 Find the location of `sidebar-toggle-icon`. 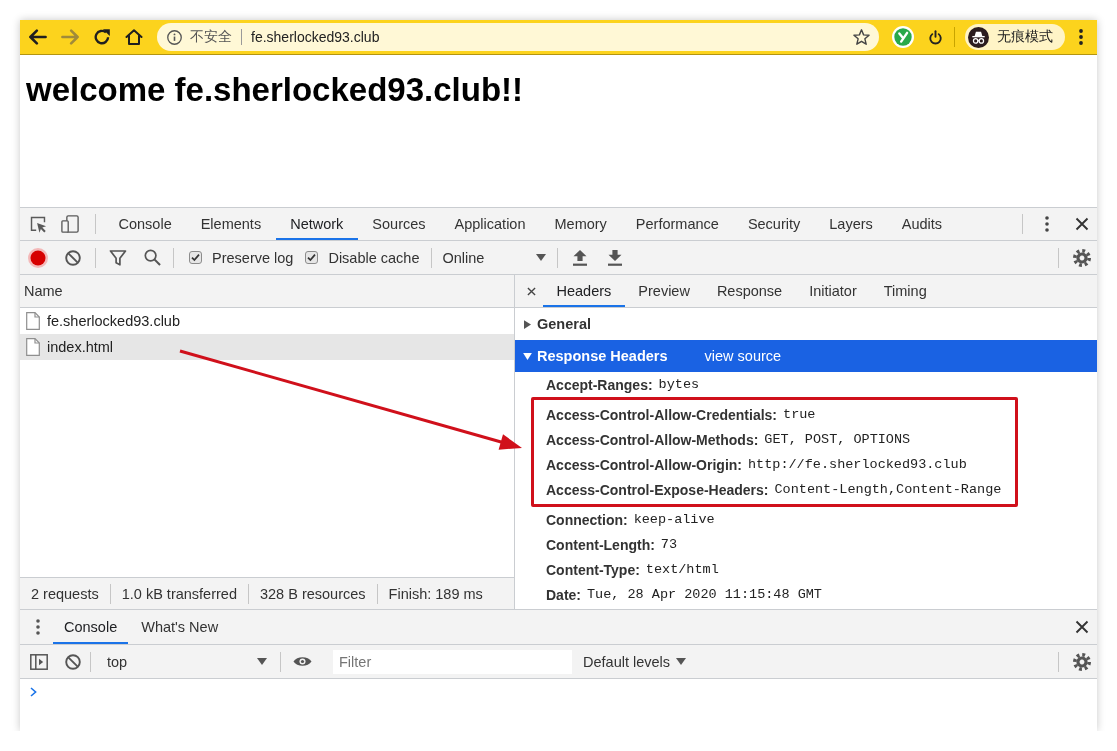

sidebar-toggle-icon is located at coordinates (39, 661).